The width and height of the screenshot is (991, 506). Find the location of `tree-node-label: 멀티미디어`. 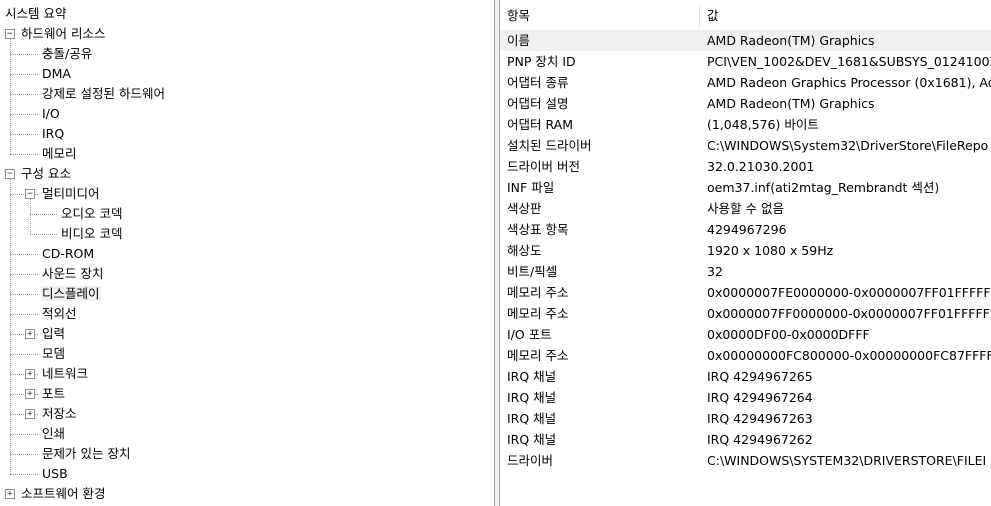

tree-node-label: 멀티미디어 is located at coordinates (71, 193).